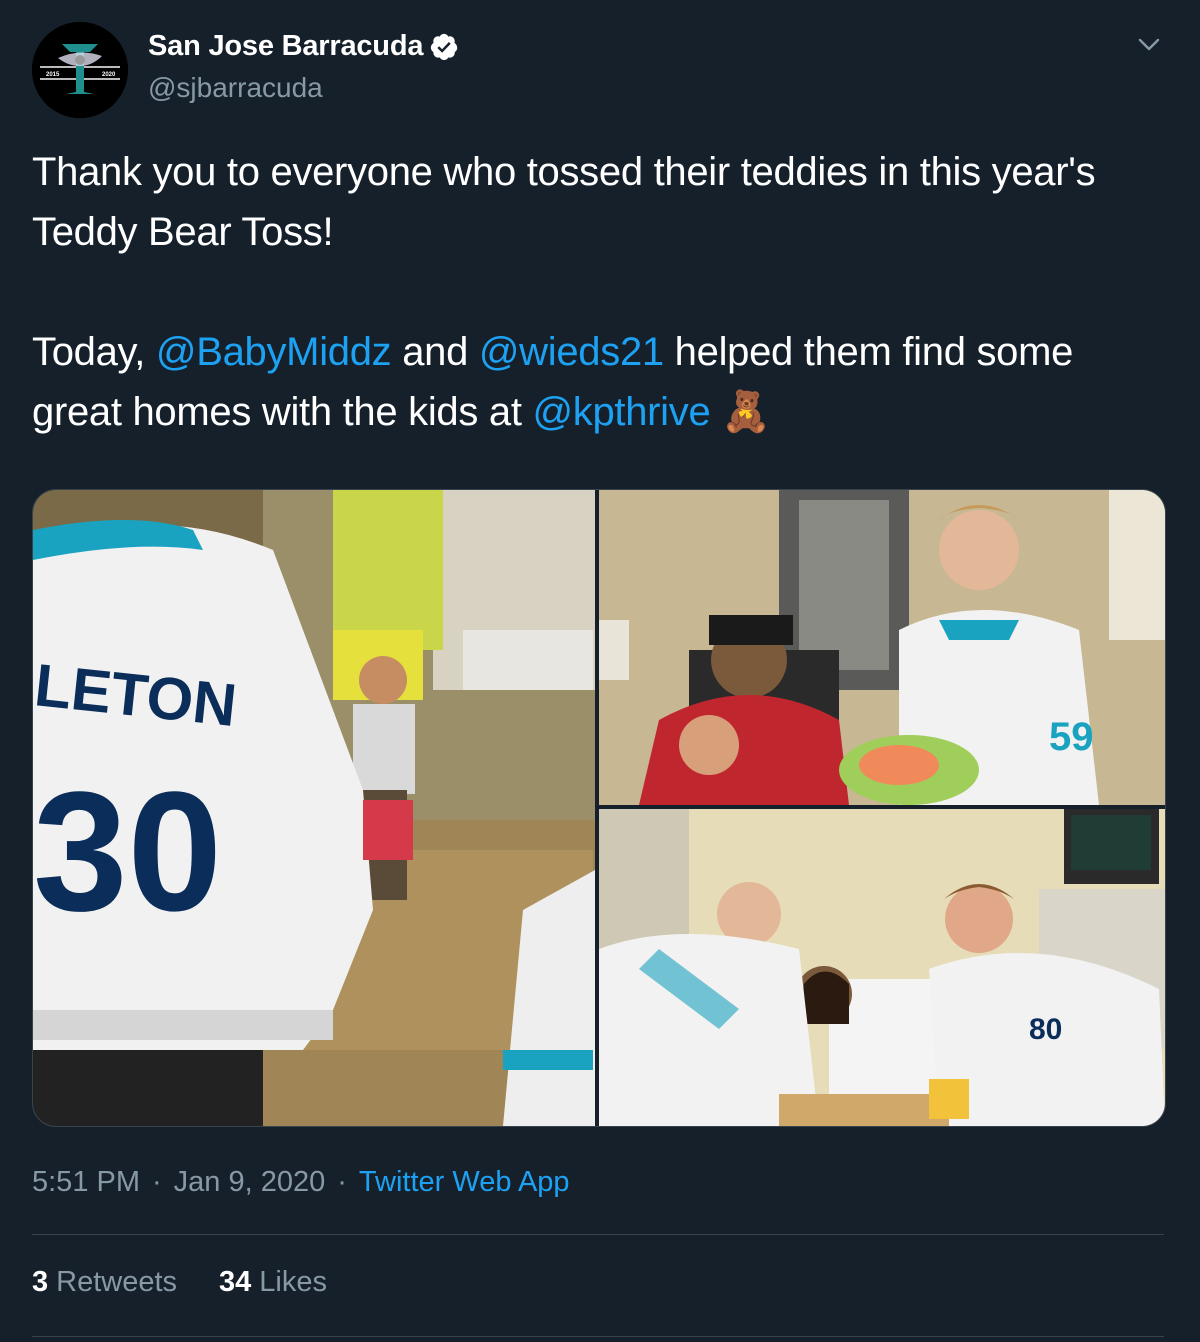  Describe the element at coordinates (571, 352) in the screenshot. I see `mention-wieds21: @wieds21` at that location.